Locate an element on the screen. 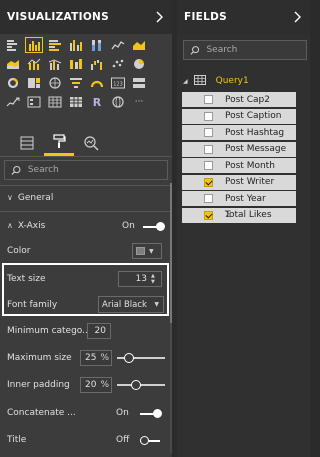  fields-header: FIELDS is located at coordinates (243, 17).